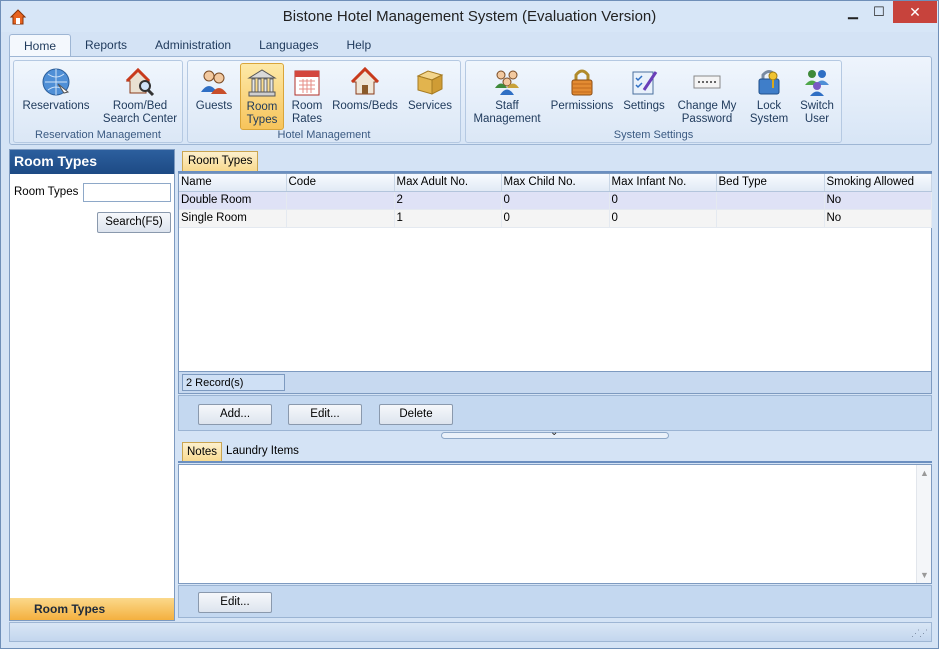 The width and height of the screenshot is (939, 649). What do you see at coordinates (555, 524) in the screenshot?
I see `notes-area: ▲ ▼` at bounding box center [555, 524].